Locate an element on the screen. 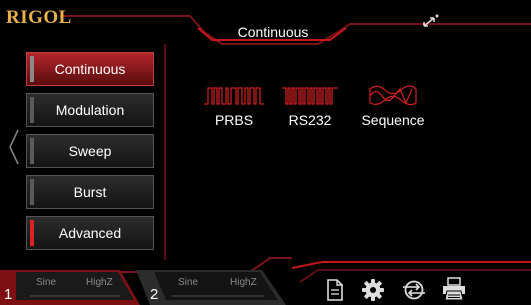  menu-label: Continuous is located at coordinates (90, 69).